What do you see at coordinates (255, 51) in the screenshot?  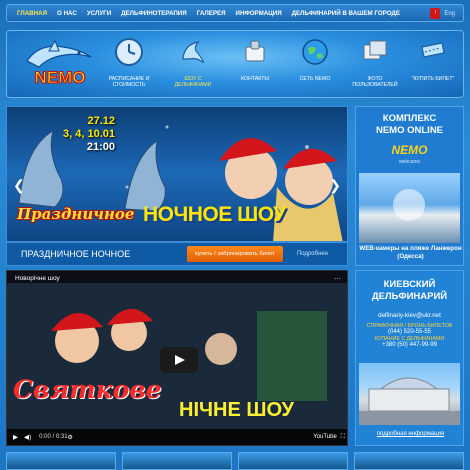 I see `phone-icon` at bounding box center [255, 51].